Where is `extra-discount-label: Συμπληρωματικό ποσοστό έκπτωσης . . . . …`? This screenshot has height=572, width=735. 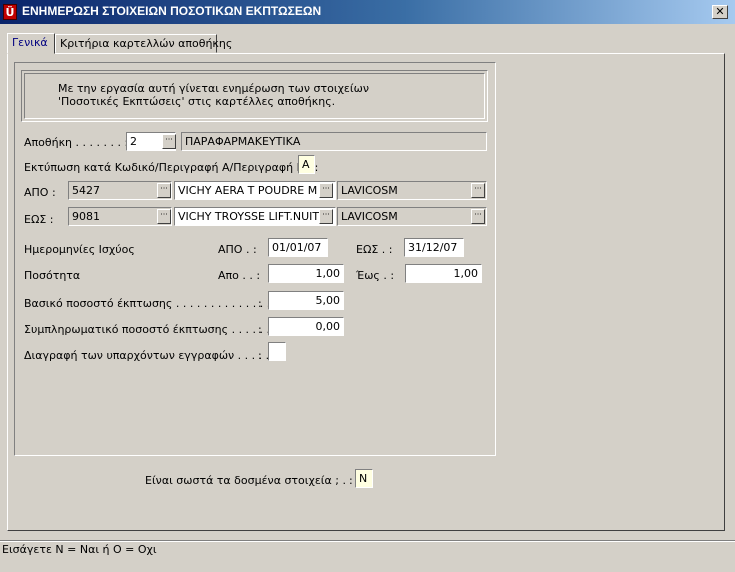
extra-discount-label: Συμπληρωματικό ποσοστό έκπτωσης . . . . … is located at coordinates (151, 329).